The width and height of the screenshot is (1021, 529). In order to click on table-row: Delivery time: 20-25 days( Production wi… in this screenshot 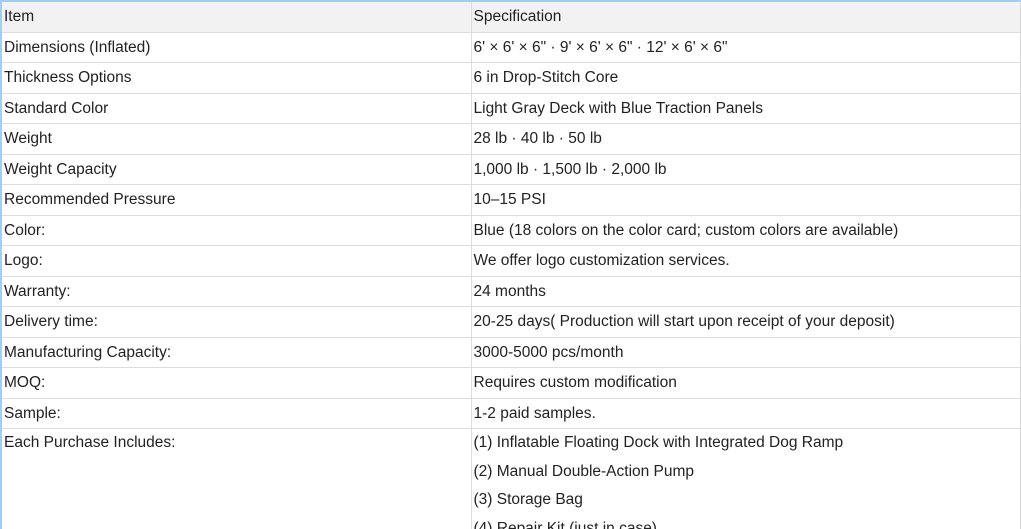, I will do `click(511, 321)`.